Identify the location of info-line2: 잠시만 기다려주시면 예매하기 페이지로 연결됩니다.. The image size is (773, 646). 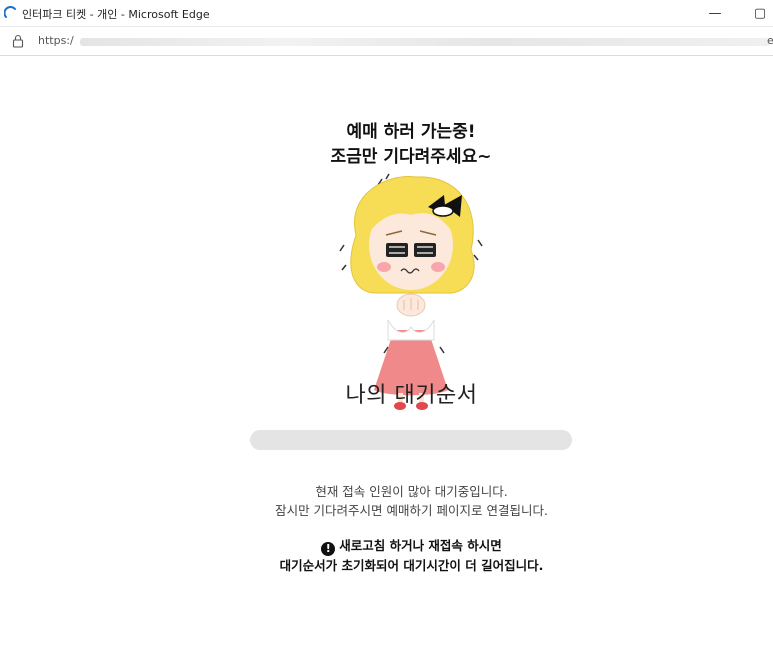
(411, 510).